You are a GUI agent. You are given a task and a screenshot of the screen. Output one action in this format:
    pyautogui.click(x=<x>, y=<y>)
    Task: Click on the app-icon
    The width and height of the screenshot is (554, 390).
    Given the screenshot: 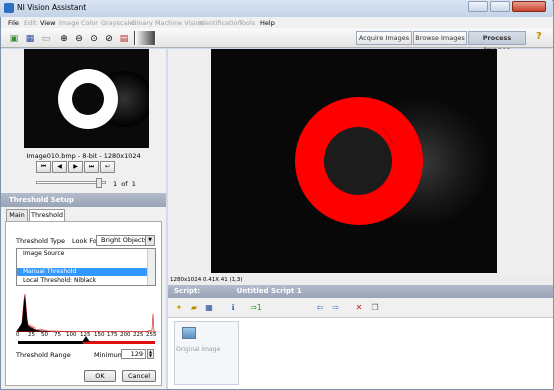 What is the action you would take?
    pyautogui.click(x=9, y=8)
    